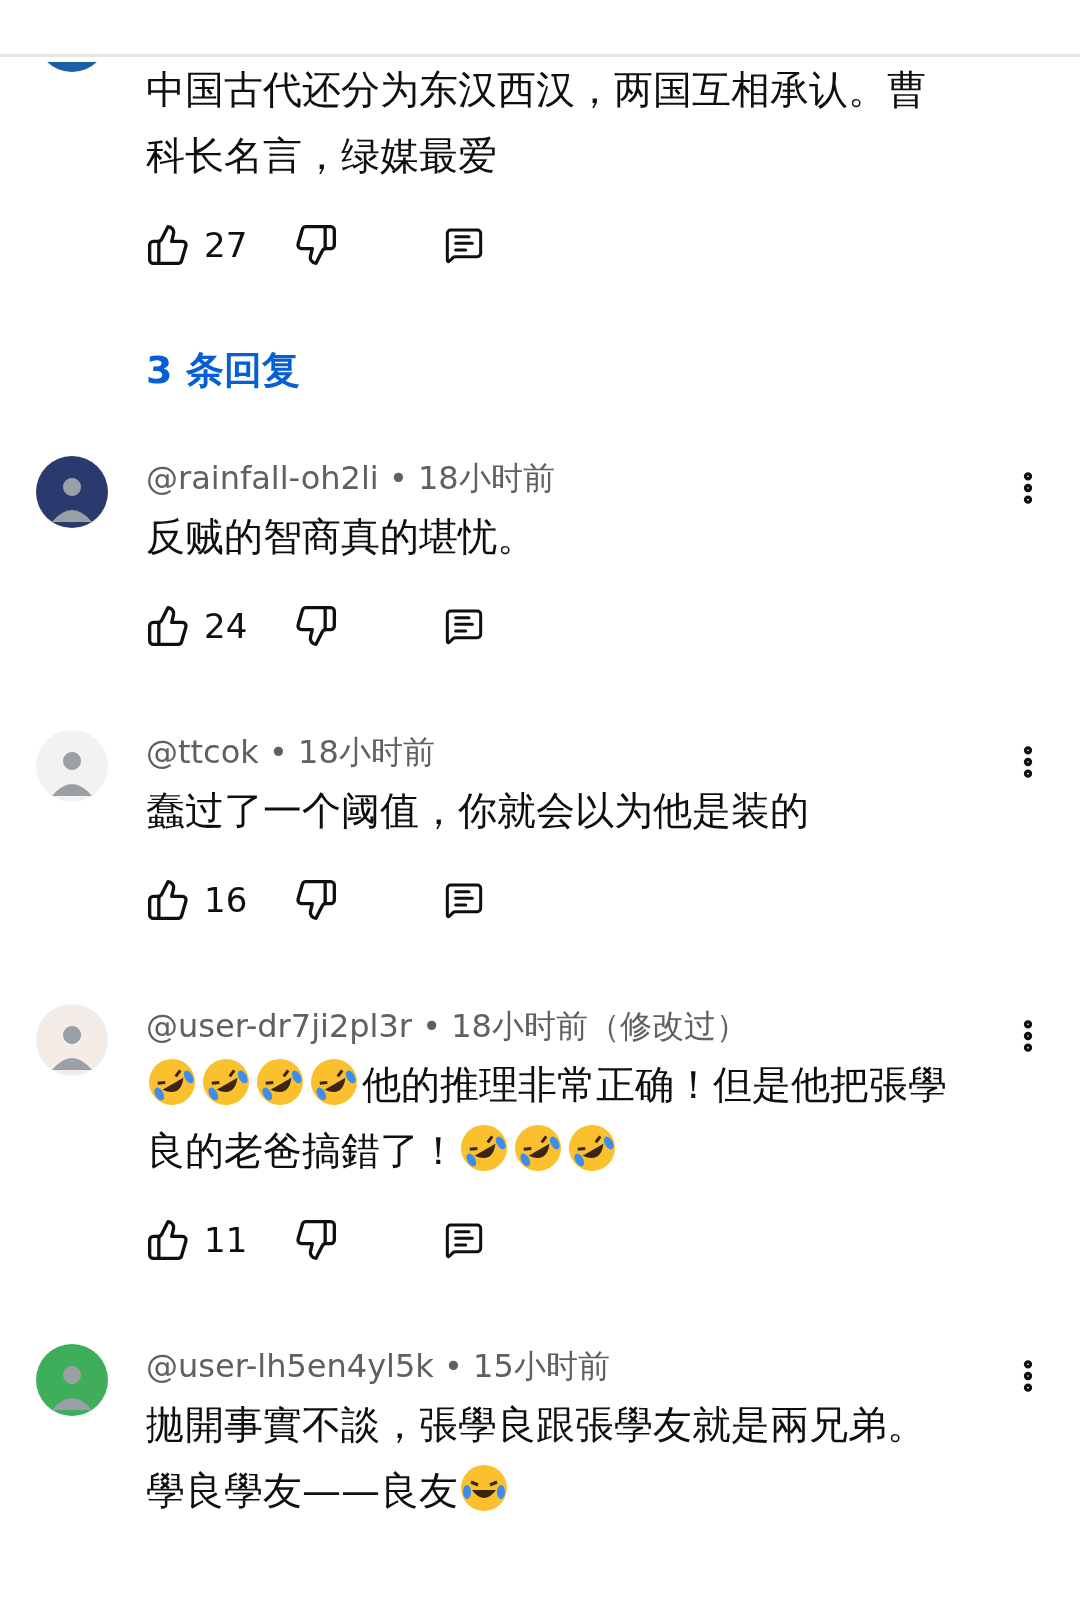  I want to click on comment-text: 蠢过了一个阈值，你就会以为他是装的, so click(478, 811).